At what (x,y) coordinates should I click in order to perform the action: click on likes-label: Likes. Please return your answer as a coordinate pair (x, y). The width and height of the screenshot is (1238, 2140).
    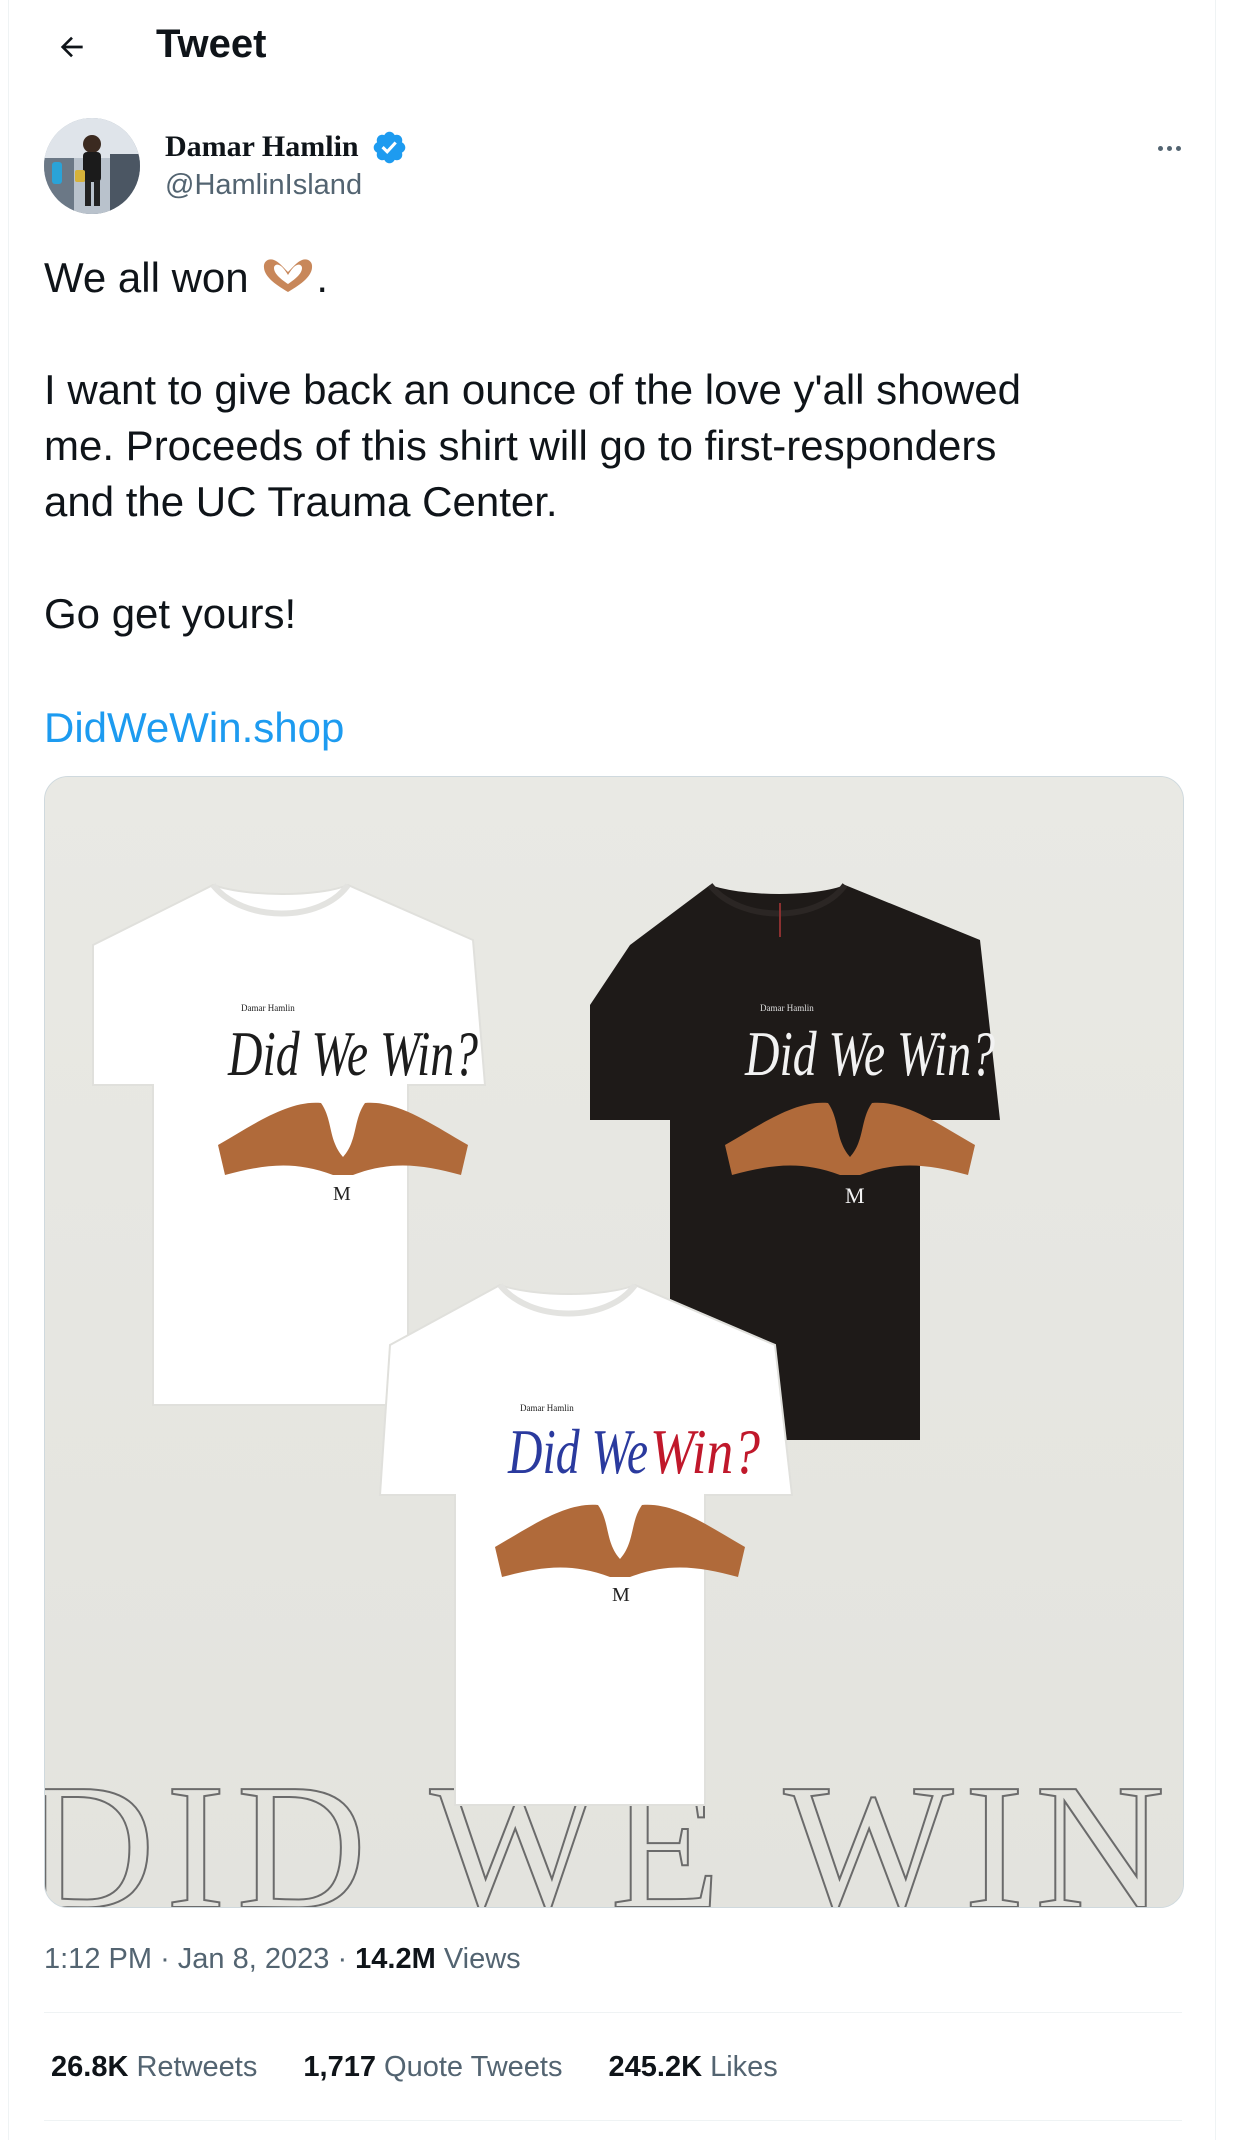
    Looking at the image, I should click on (744, 2067).